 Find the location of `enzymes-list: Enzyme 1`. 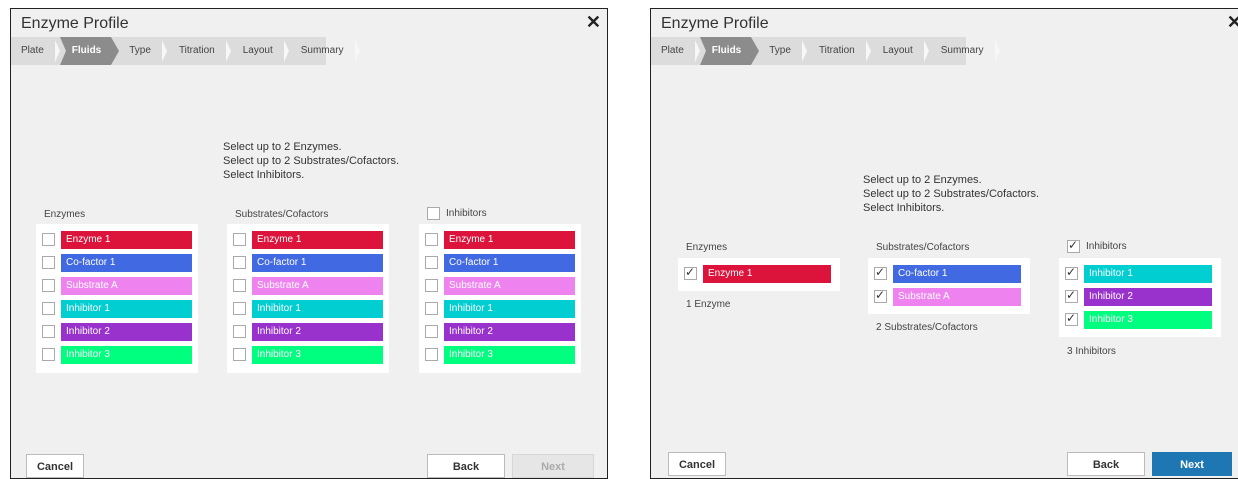

enzymes-list: Enzyme 1 is located at coordinates (759, 274).